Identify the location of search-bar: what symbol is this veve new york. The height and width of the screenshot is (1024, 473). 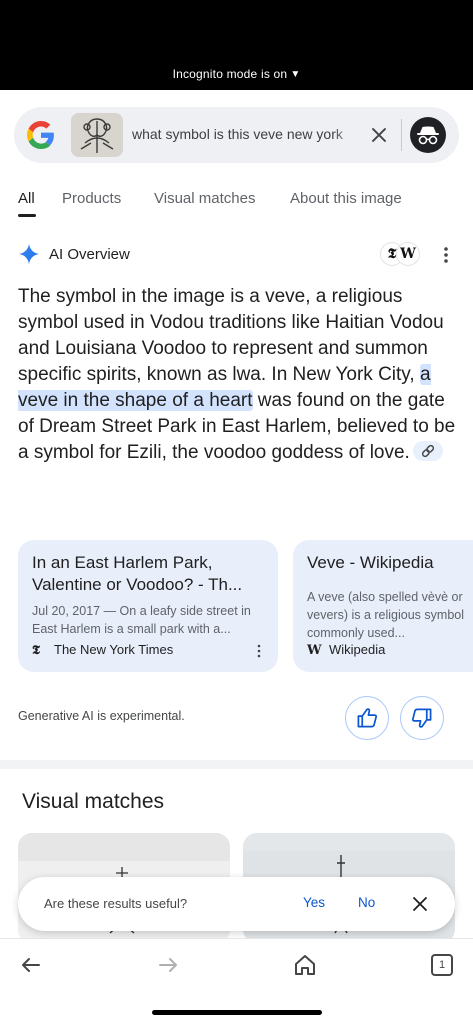
(236, 135).